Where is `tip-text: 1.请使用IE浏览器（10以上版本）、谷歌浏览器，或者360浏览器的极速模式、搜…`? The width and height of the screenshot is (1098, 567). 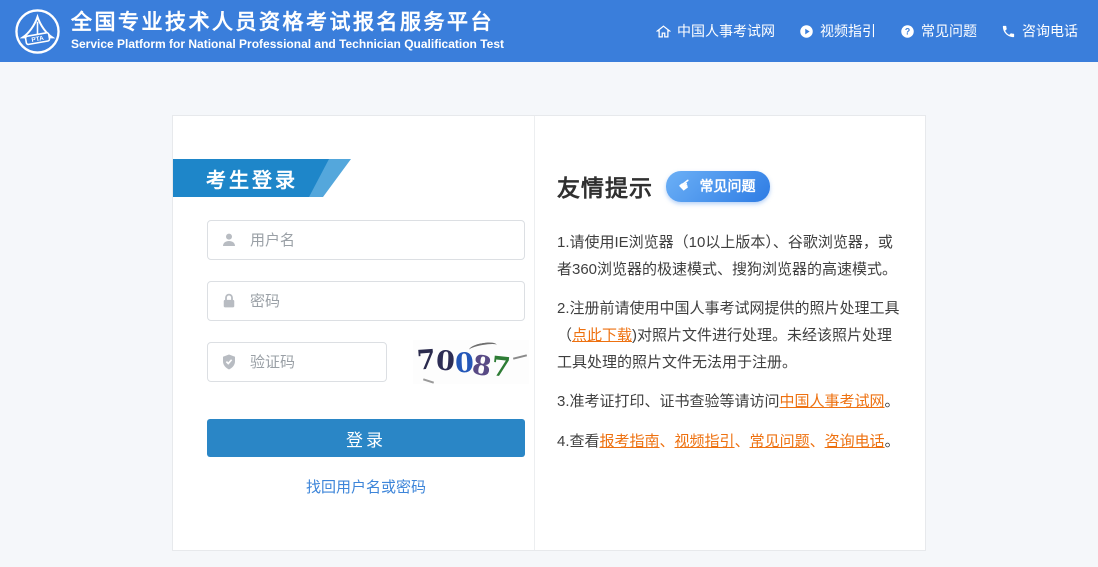
tip-text: 1.请使用IE浏览器（10以上版本）、谷歌浏览器，或者360浏览器的极速模式、搜… is located at coordinates (727, 256).